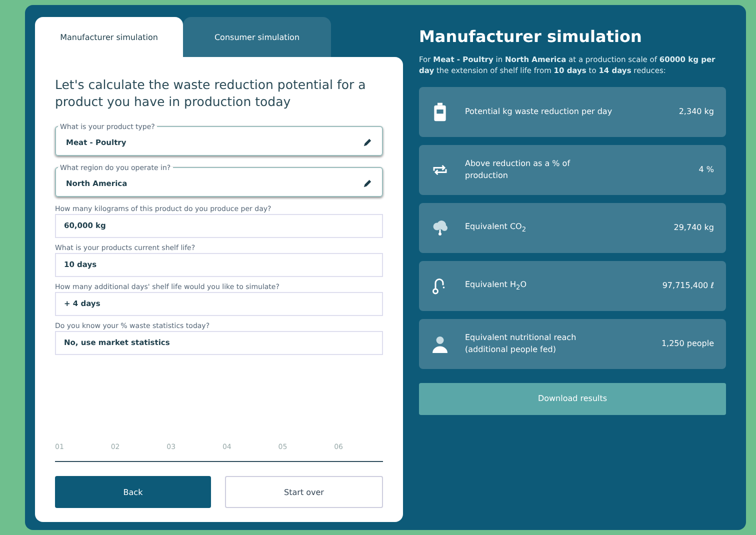  I want to click on result-value: 4 %, so click(706, 169).